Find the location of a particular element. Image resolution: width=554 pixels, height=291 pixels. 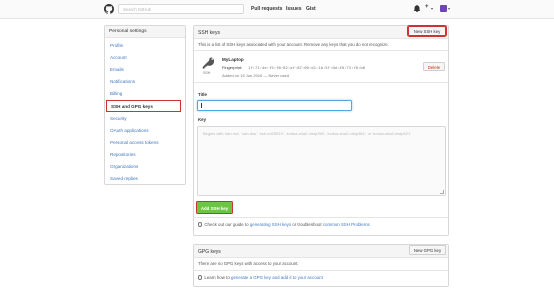

sidebar-item-oauth-applications: OAuth applications is located at coordinates (129, 130).